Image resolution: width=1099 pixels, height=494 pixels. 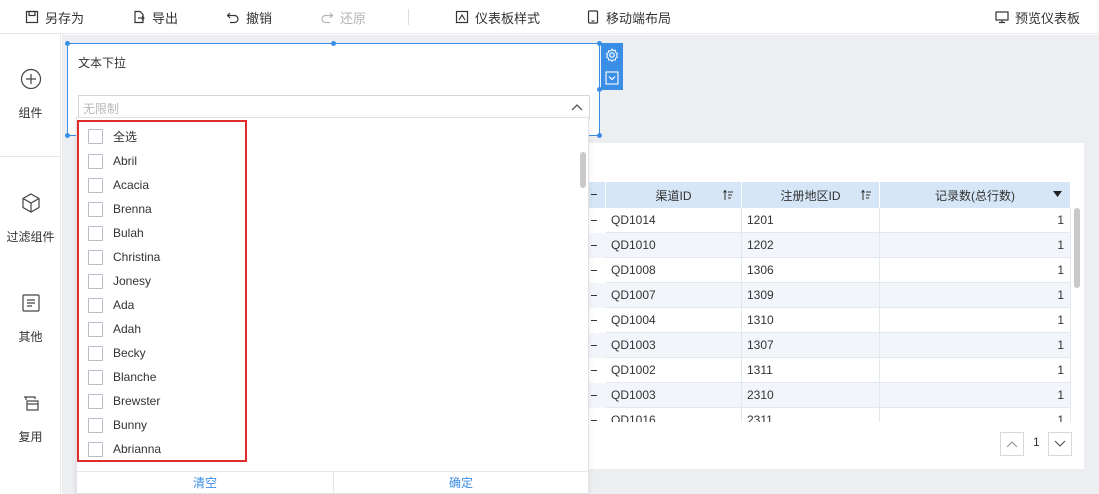 I want to click on option-item: Adah, so click(x=114, y=329).